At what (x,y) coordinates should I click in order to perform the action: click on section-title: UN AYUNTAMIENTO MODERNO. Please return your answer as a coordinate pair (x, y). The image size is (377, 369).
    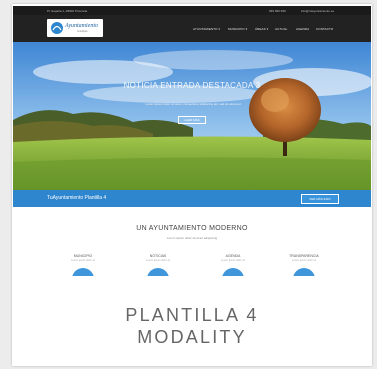
    Looking at the image, I should click on (192, 228).